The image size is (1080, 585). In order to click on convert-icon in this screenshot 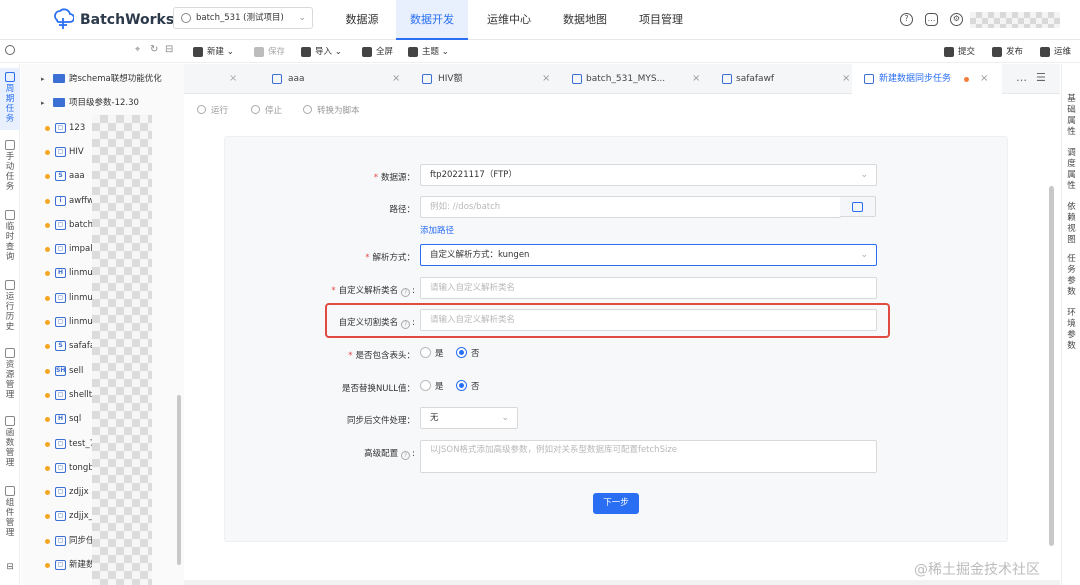, I will do `click(307, 109)`.